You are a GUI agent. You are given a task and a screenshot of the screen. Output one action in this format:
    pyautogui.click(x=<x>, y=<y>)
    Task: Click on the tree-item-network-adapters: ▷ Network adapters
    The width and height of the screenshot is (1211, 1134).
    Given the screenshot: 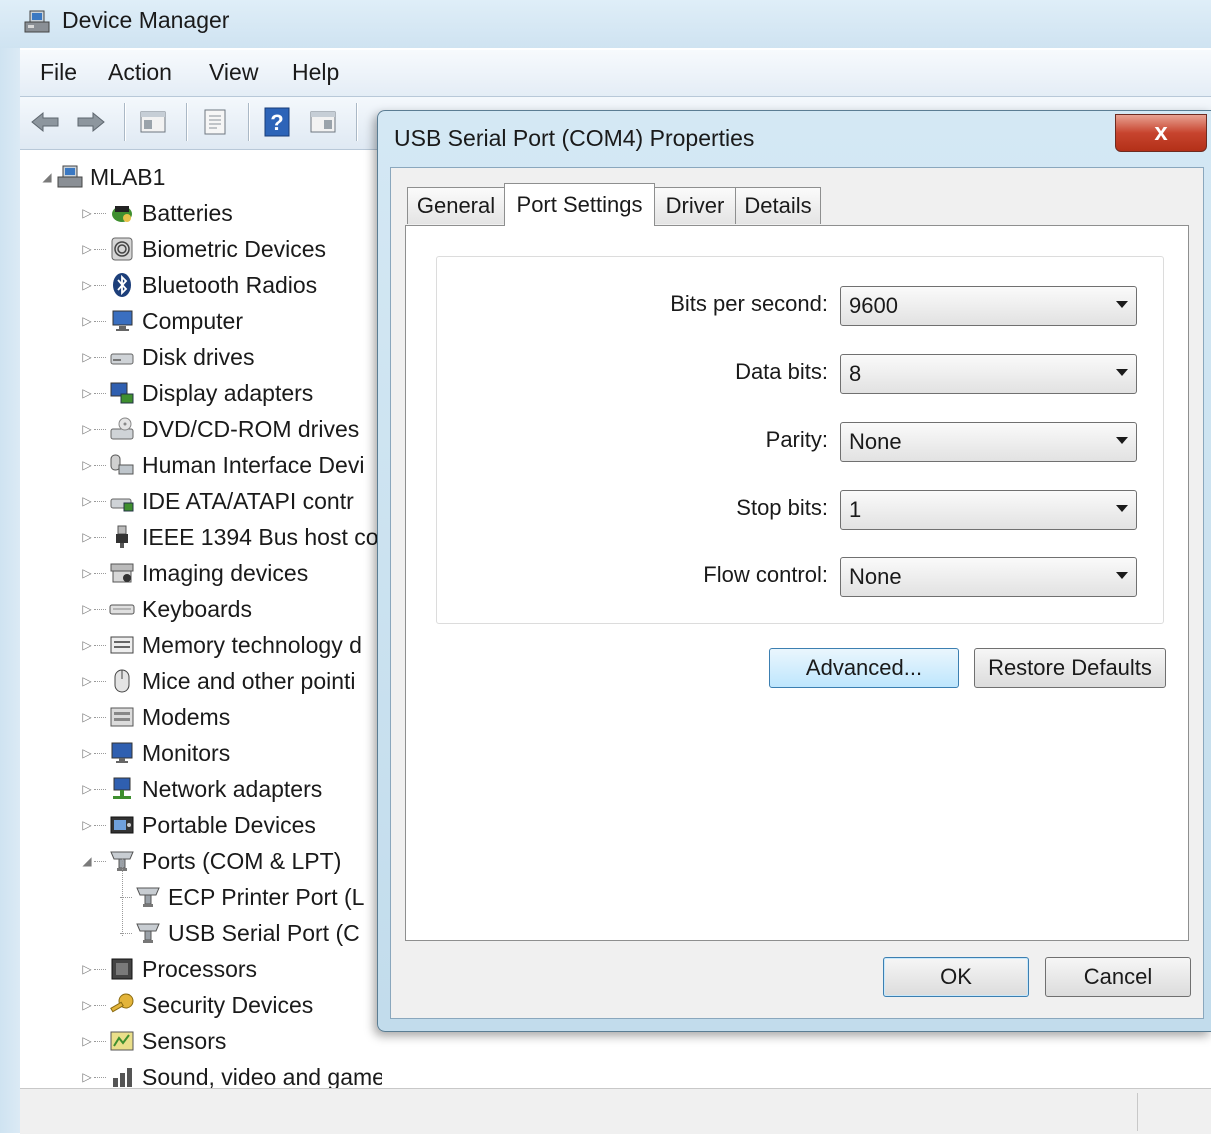 What is the action you would take?
    pyautogui.click(x=201, y=789)
    